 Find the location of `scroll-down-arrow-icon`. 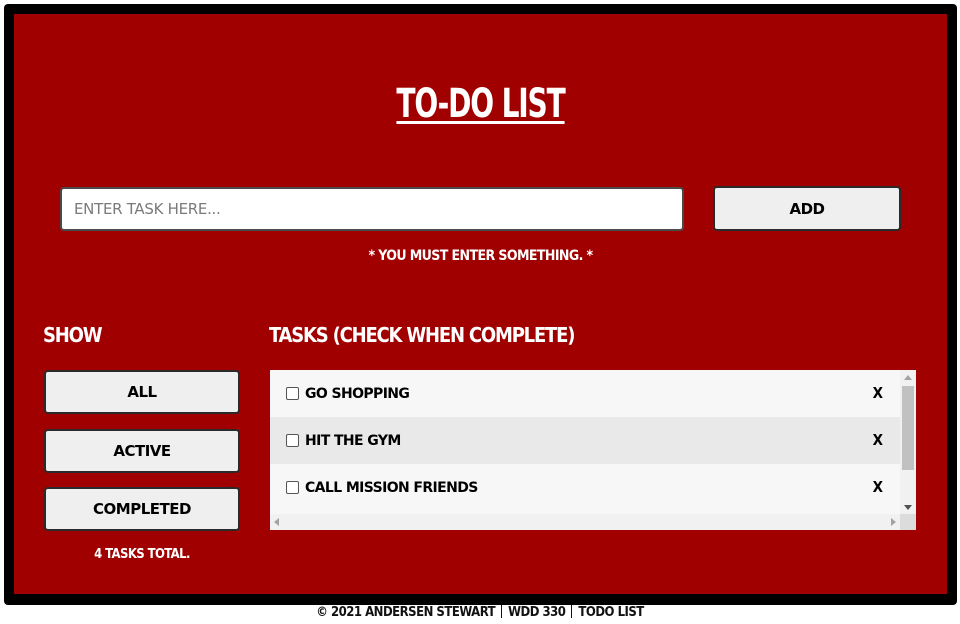

scroll-down-arrow-icon is located at coordinates (908, 507).